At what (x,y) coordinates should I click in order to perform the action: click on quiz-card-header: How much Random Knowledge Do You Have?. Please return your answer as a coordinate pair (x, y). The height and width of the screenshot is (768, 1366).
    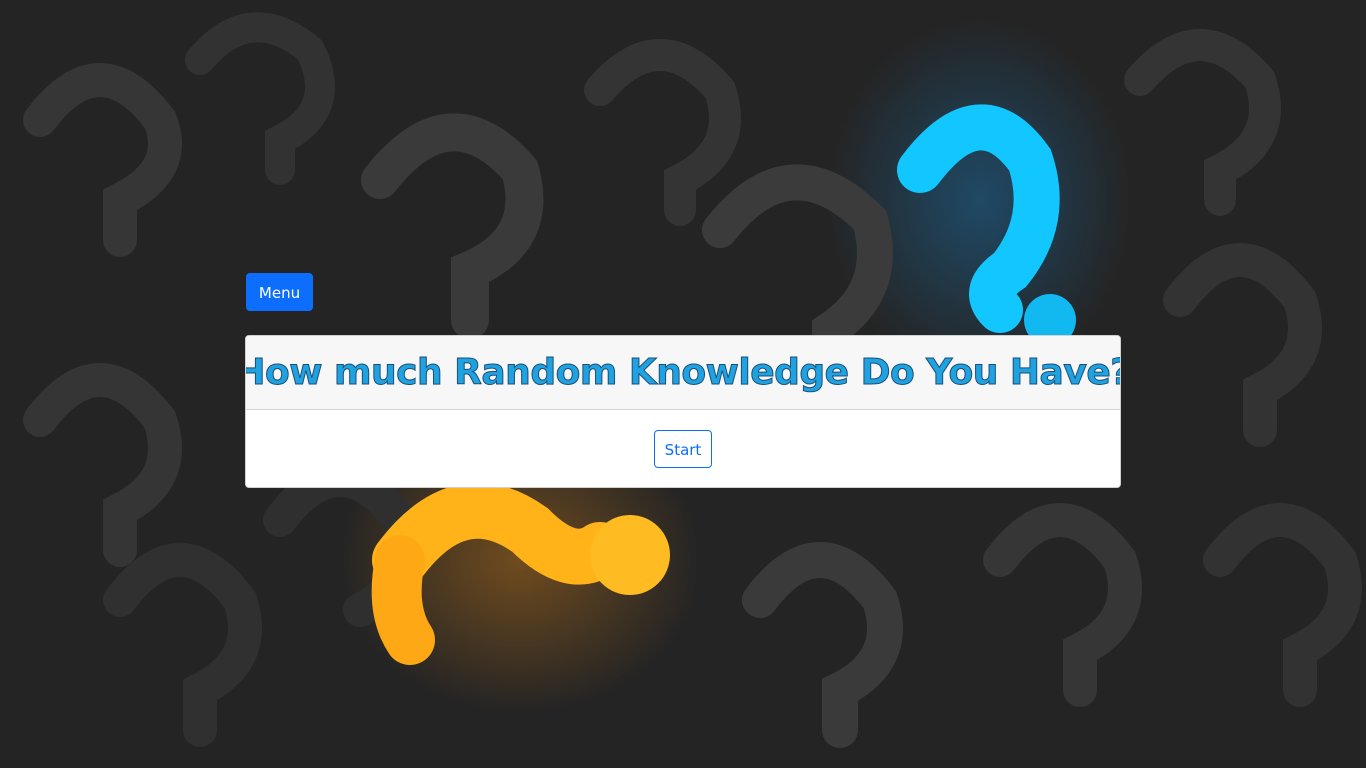
    Looking at the image, I should click on (683, 373).